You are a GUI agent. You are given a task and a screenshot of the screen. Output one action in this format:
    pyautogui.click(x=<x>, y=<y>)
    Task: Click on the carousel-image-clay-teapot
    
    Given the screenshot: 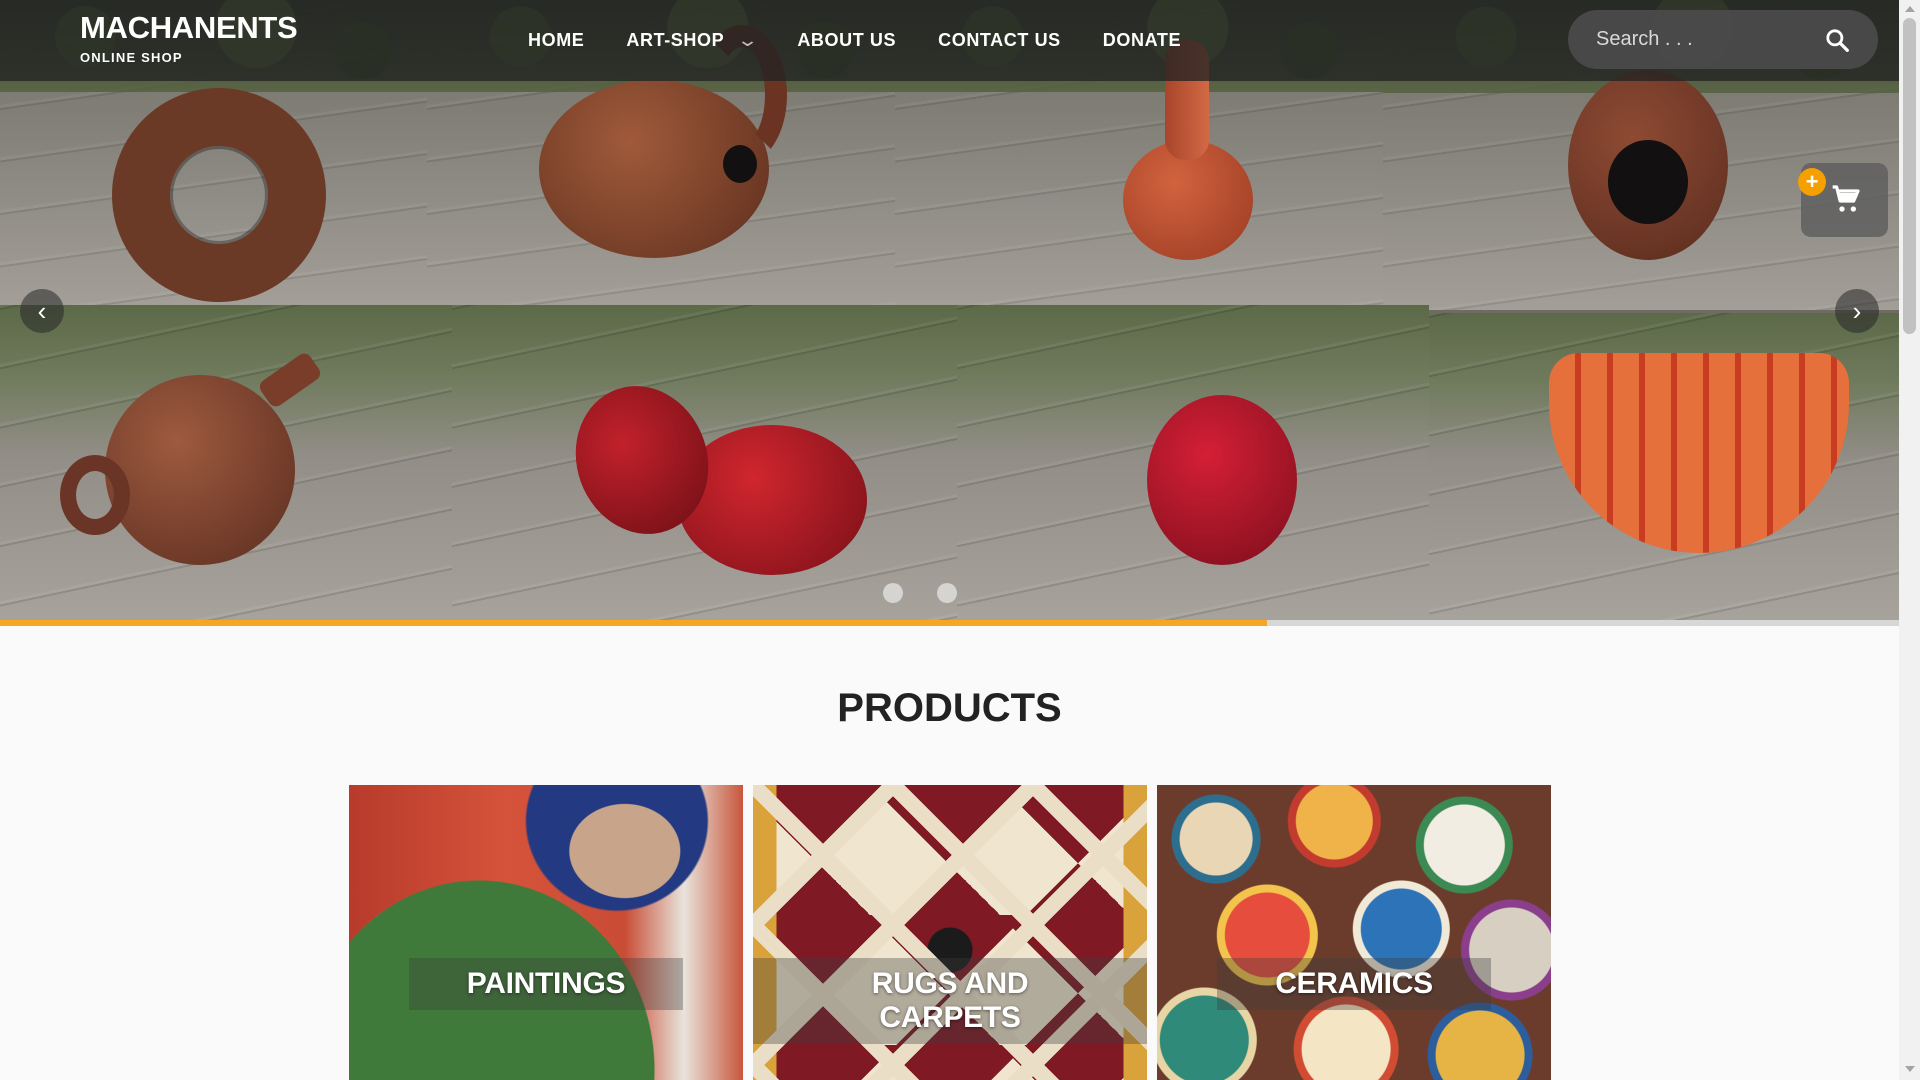 What is the action you would take?
    pyautogui.click(x=226, y=462)
    